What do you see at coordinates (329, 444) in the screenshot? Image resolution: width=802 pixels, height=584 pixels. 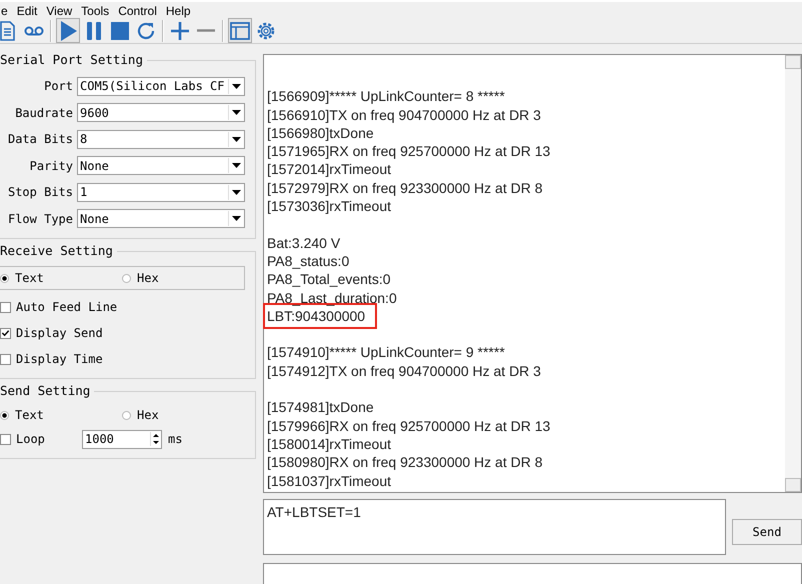 I see `log-line: [1580014]rxTimeout` at bounding box center [329, 444].